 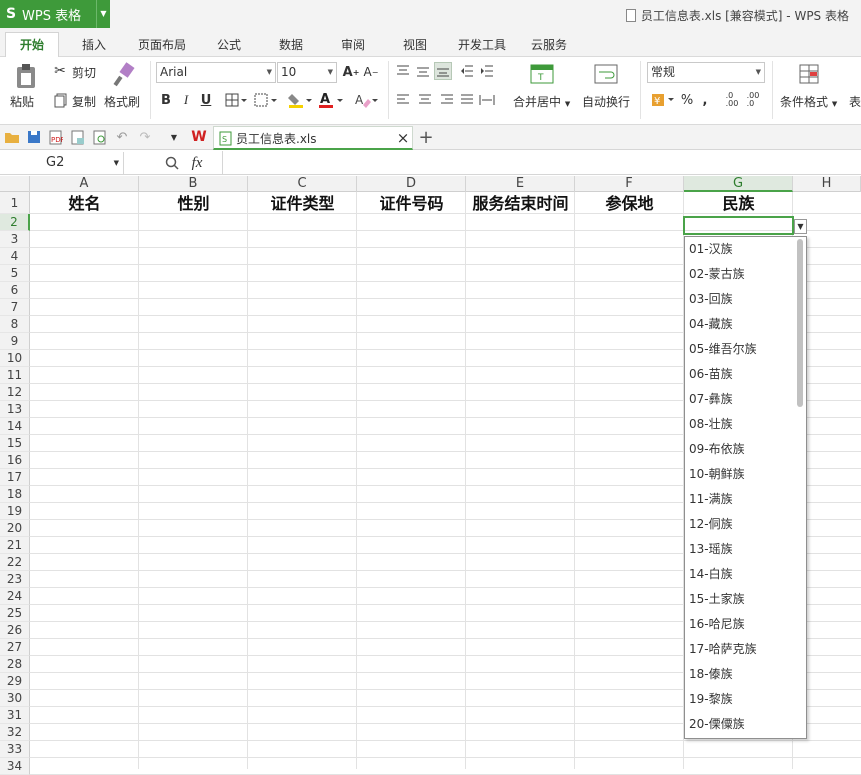 What do you see at coordinates (487, 71) in the screenshot?
I see `increase-indent-icon` at bounding box center [487, 71].